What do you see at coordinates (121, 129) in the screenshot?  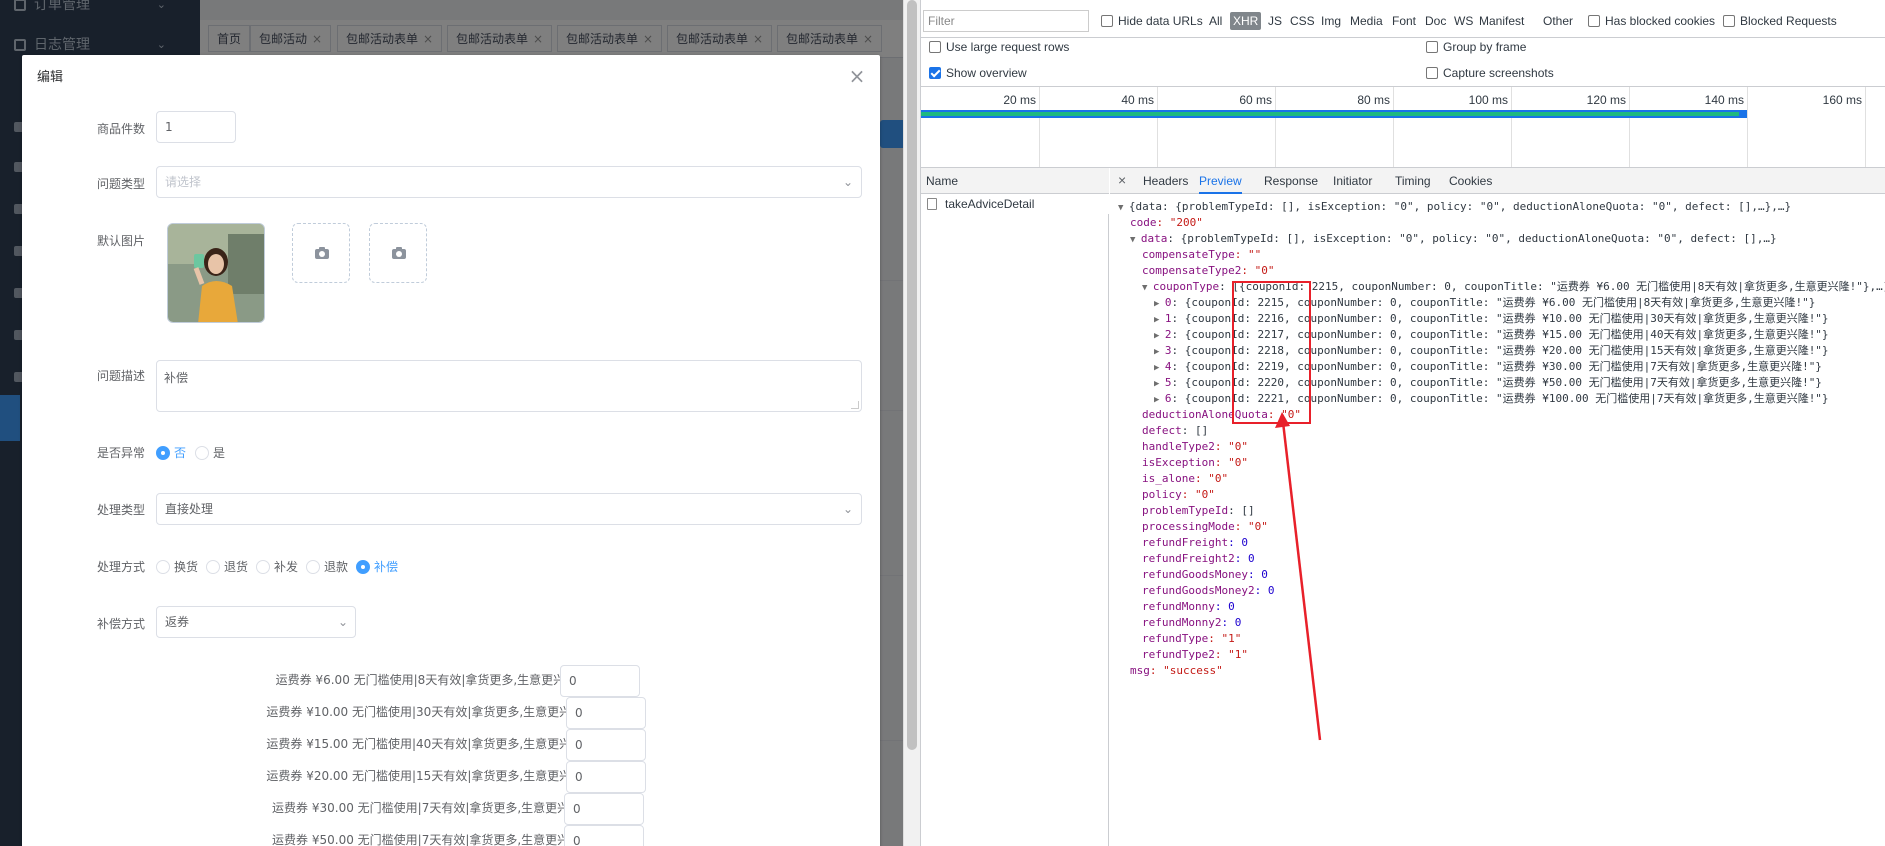 I see `quantity-label: 商品件数` at bounding box center [121, 129].